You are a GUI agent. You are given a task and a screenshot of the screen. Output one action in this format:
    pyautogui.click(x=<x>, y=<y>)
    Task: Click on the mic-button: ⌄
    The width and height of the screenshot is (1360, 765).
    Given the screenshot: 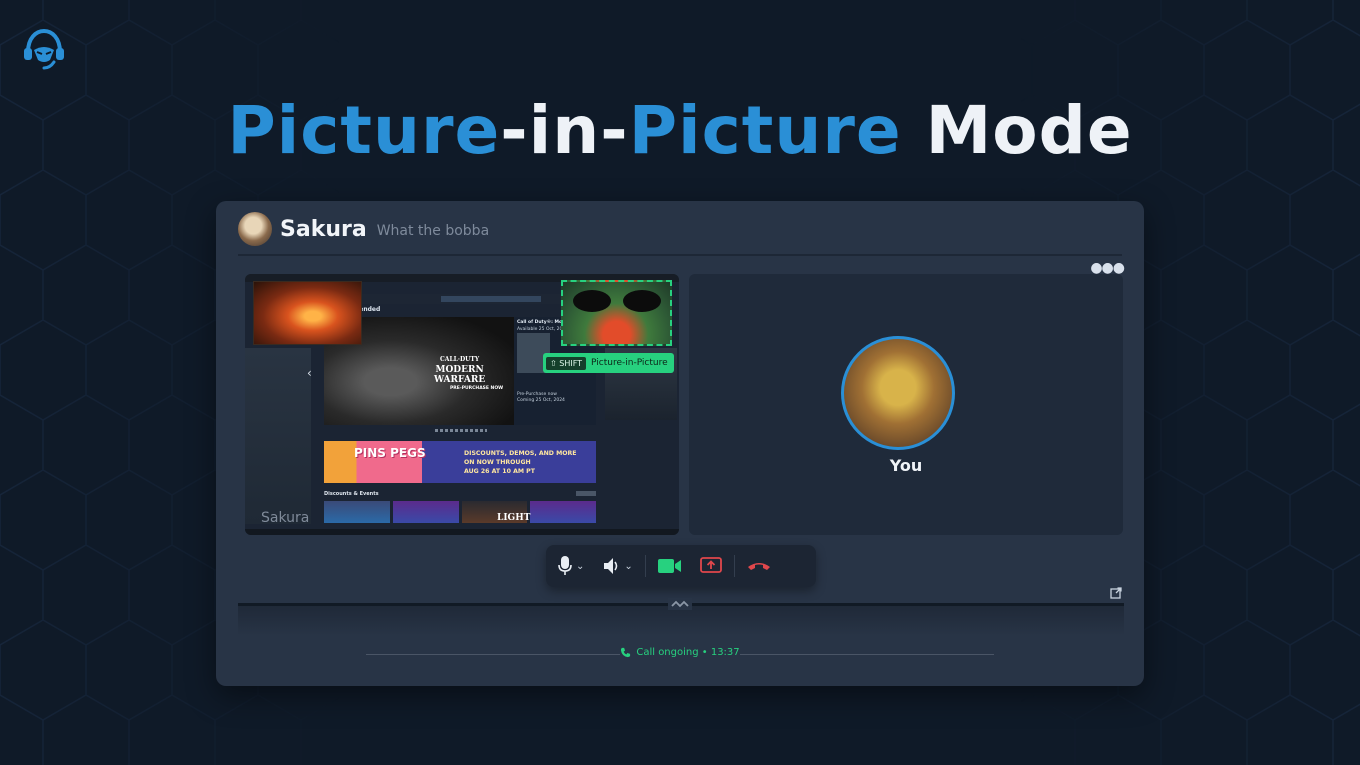 What is the action you would take?
    pyautogui.click(x=571, y=566)
    